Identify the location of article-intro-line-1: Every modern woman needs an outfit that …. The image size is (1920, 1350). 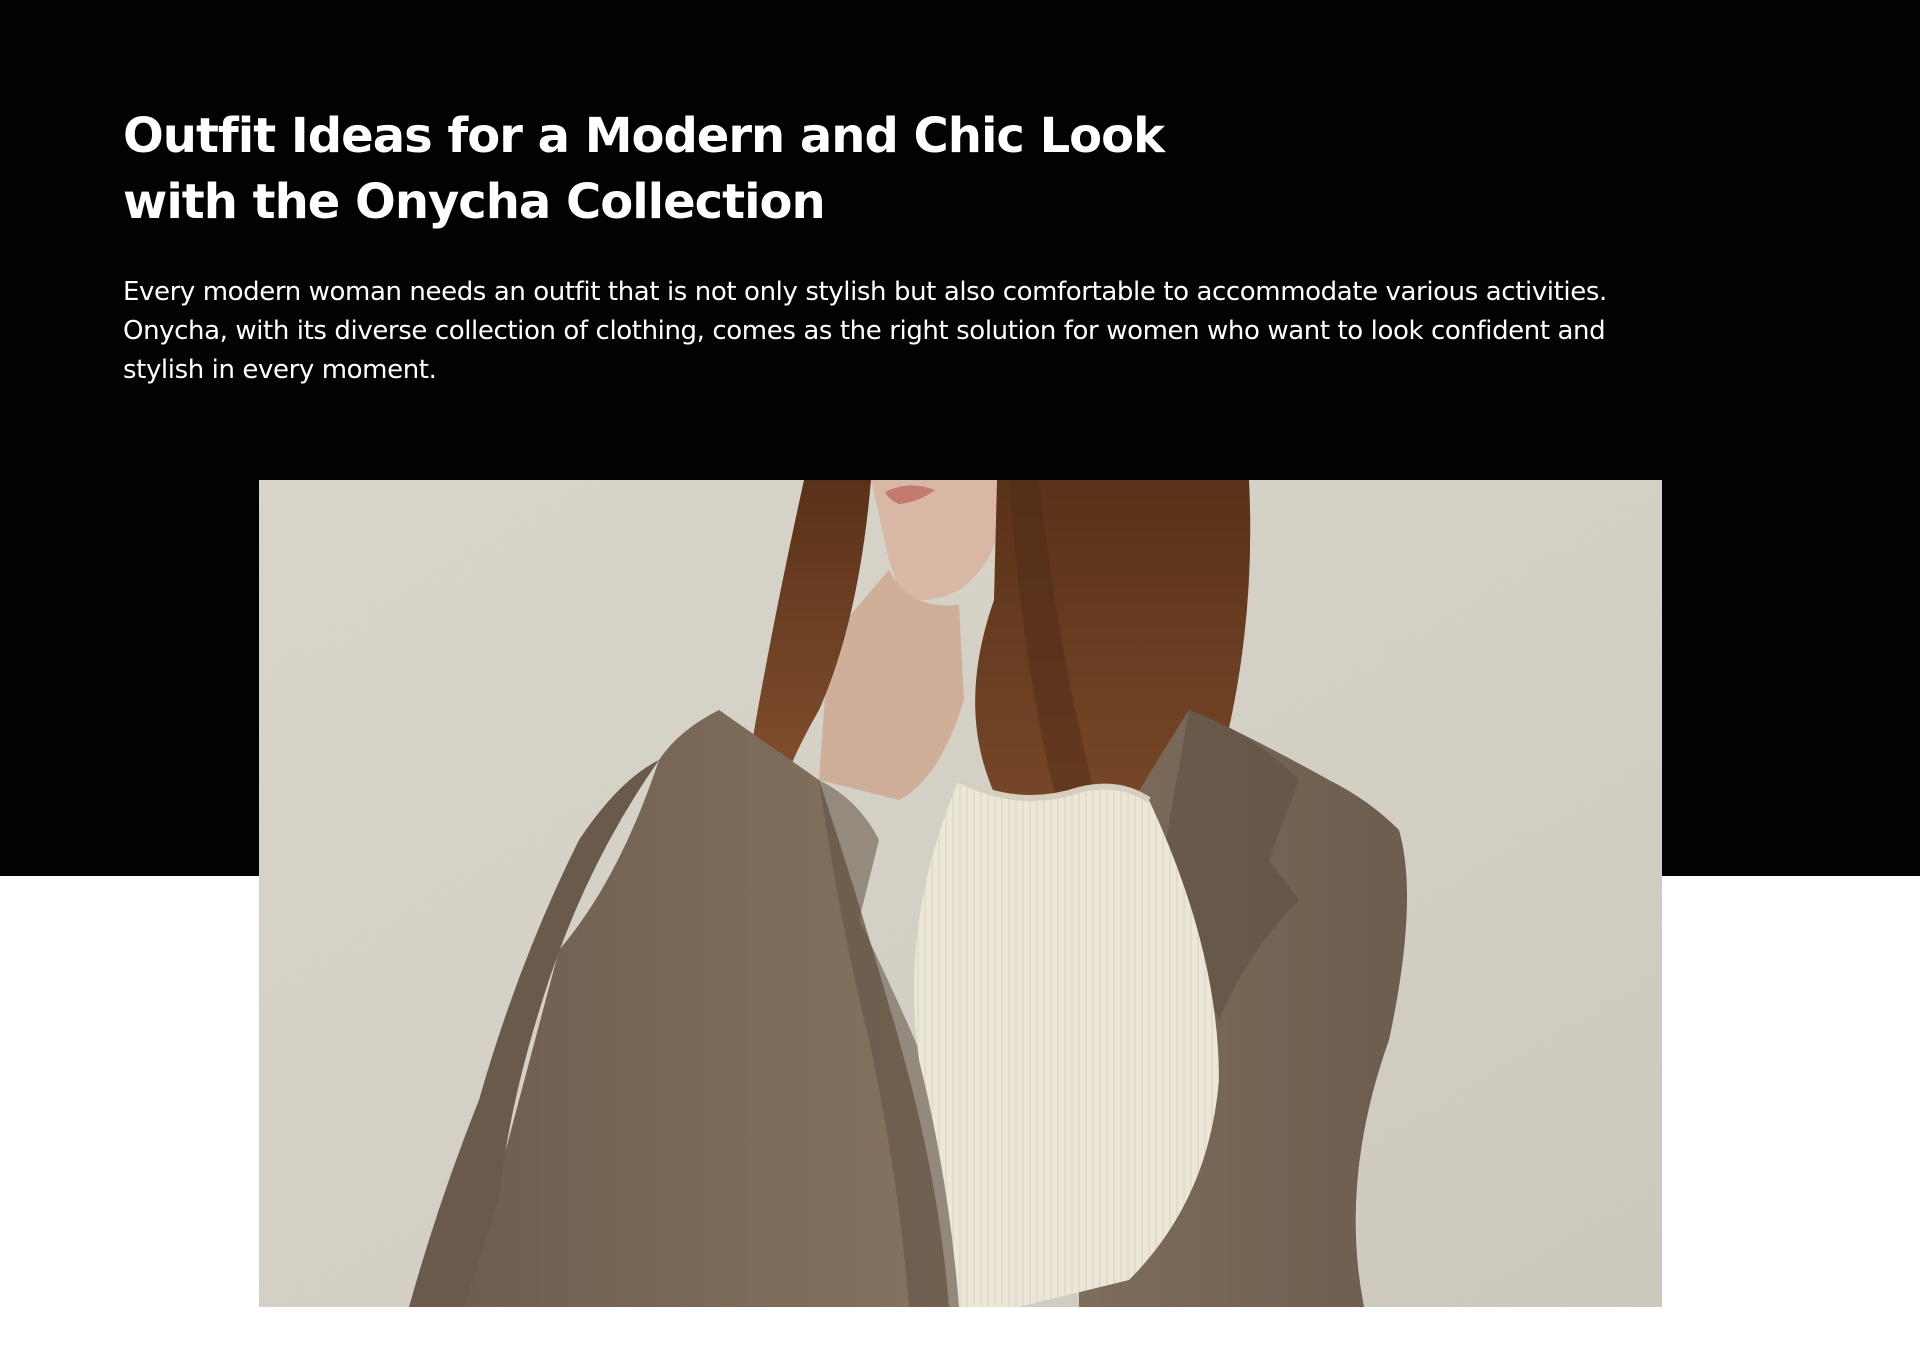
(865, 292).